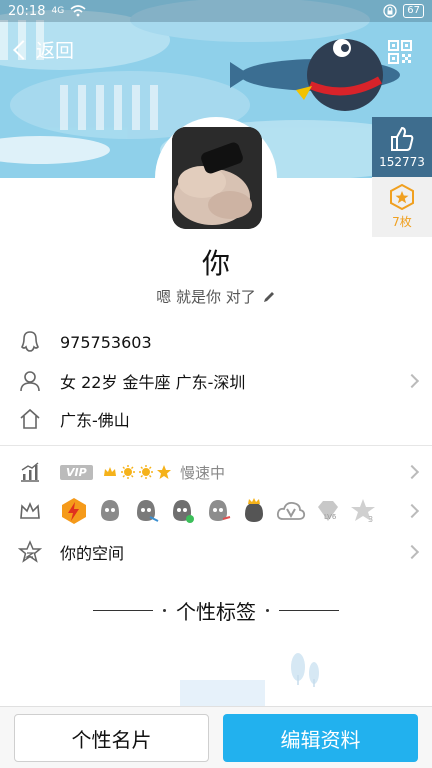  I want to click on hometown-row: 广东-佛山, so click(216, 419).